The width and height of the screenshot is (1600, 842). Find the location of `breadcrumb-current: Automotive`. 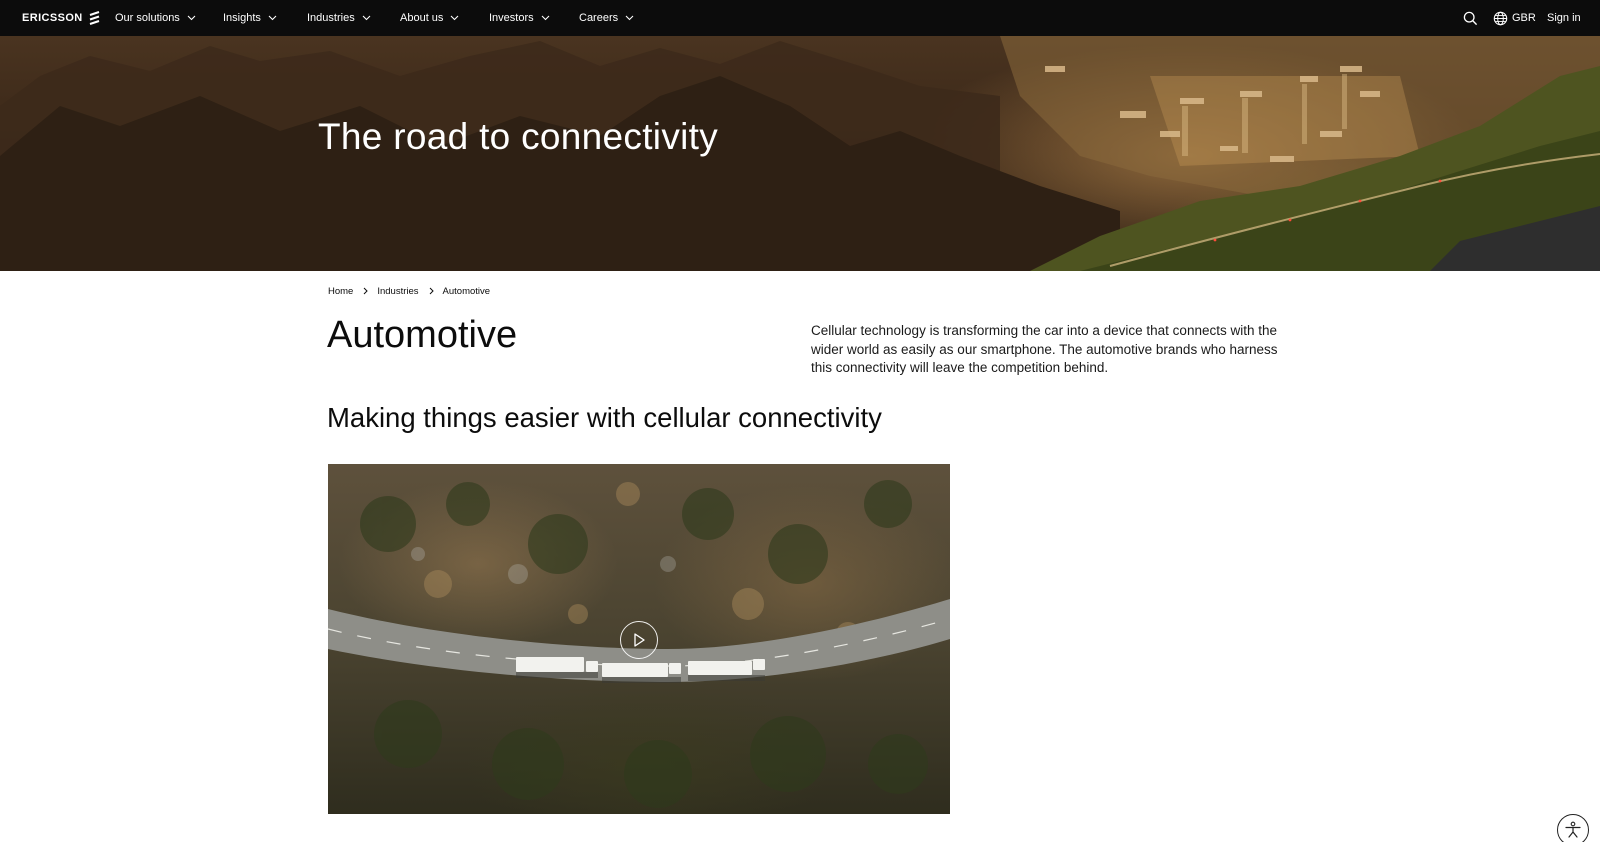

breadcrumb-current: Automotive is located at coordinates (466, 291).